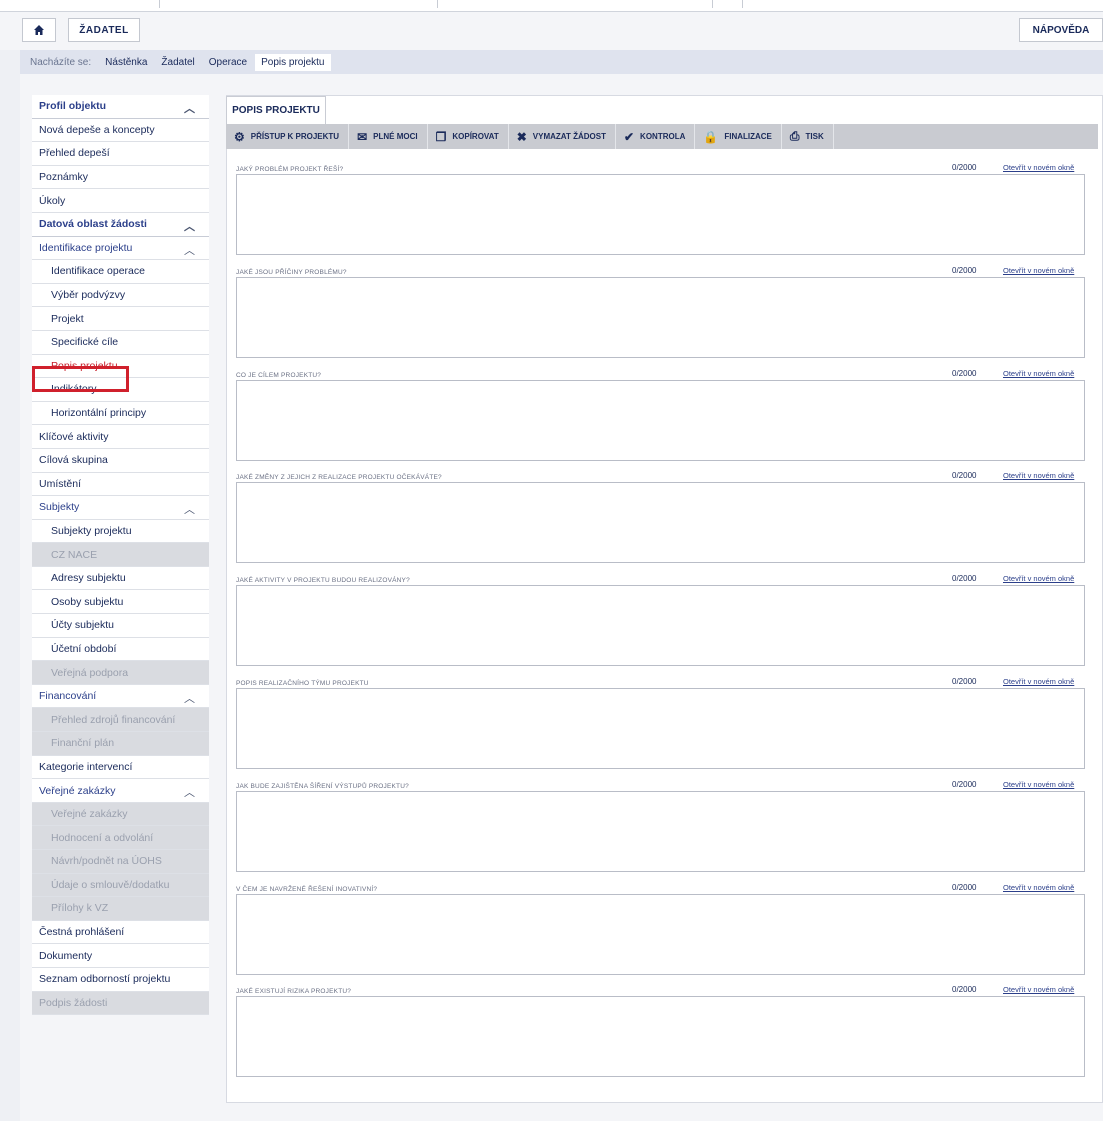 The image size is (1103, 1121). I want to click on sidebar-item: Horizontální principy, so click(120, 413).